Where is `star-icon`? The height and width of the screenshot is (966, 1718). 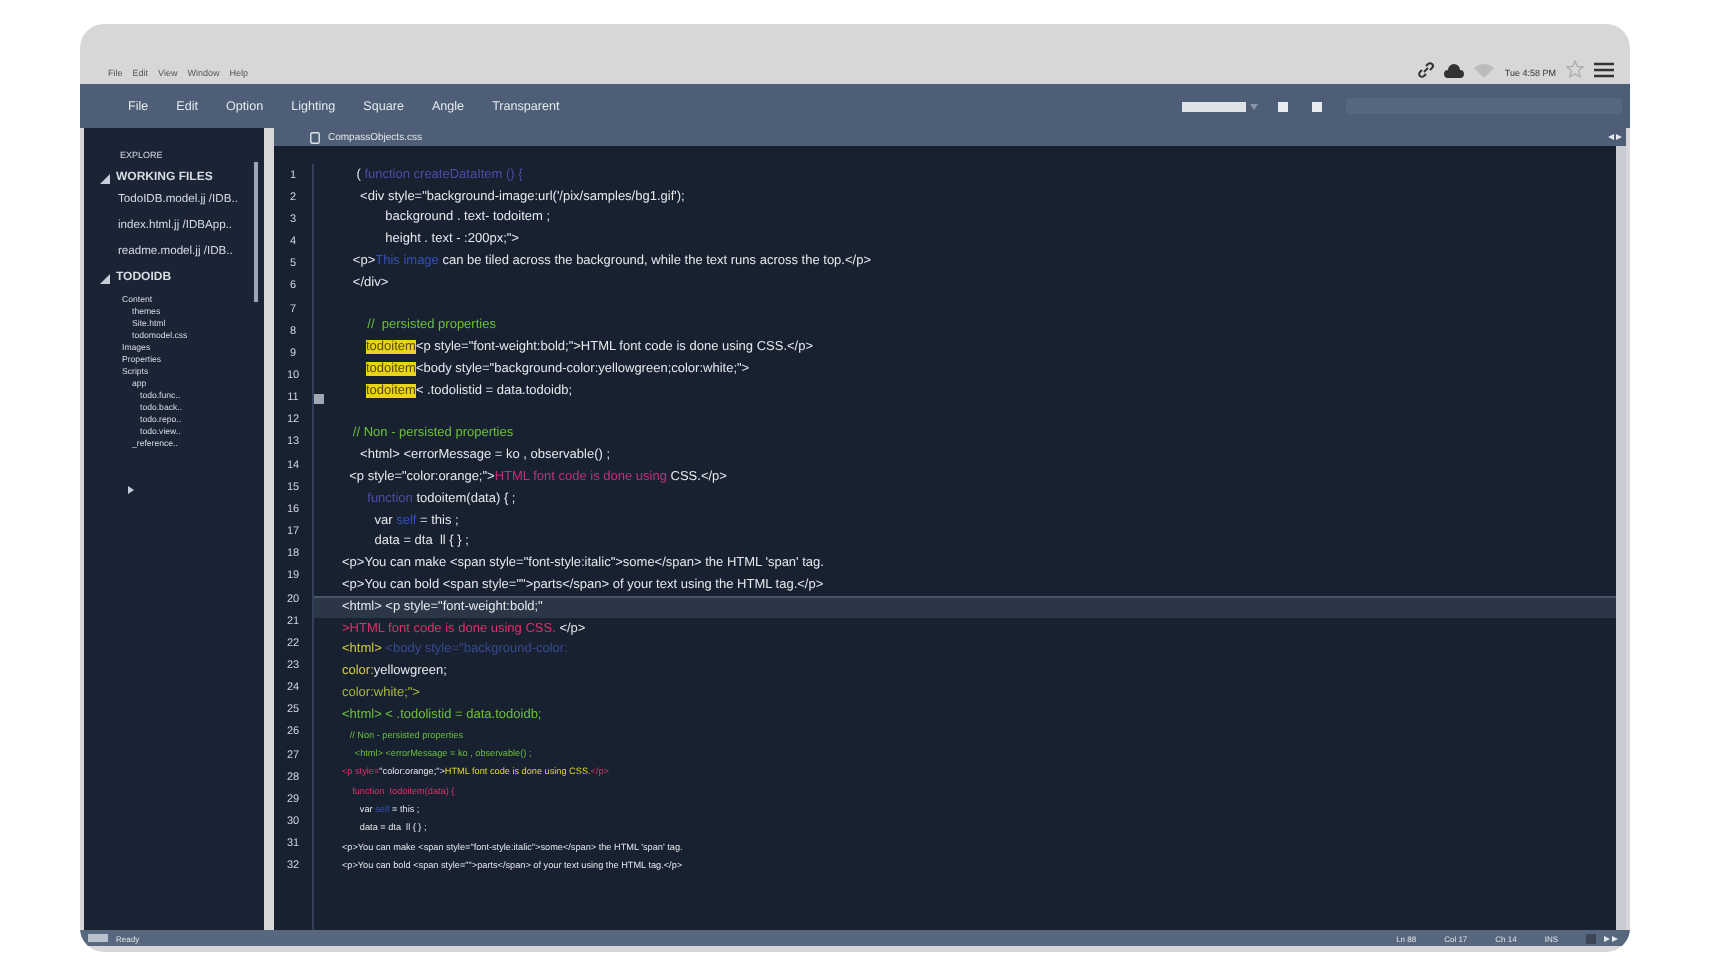
star-icon is located at coordinates (1575, 69).